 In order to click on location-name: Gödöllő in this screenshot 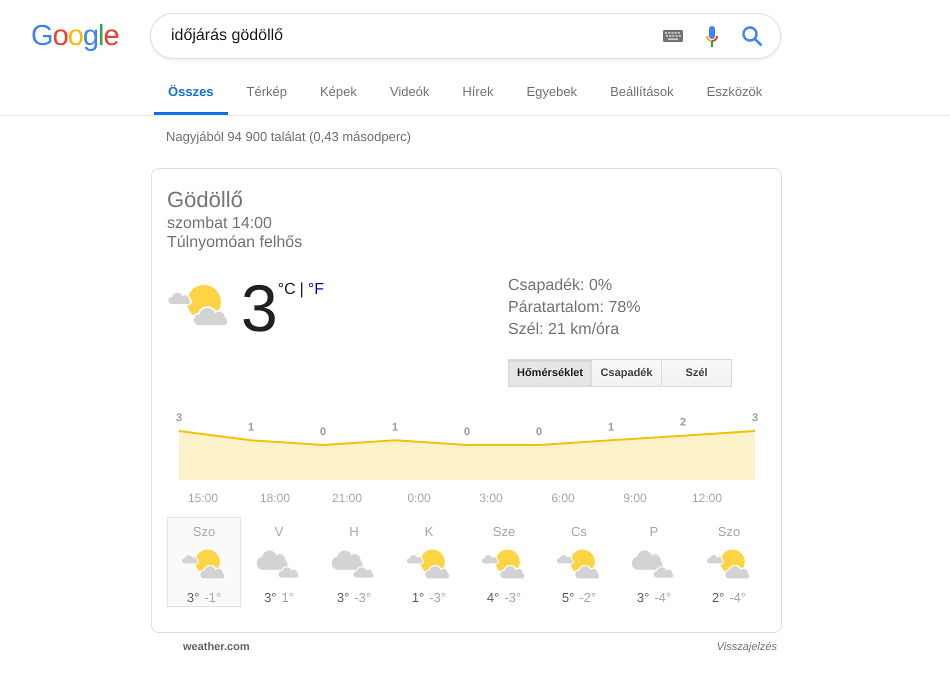, I will do `click(205, 200)`.